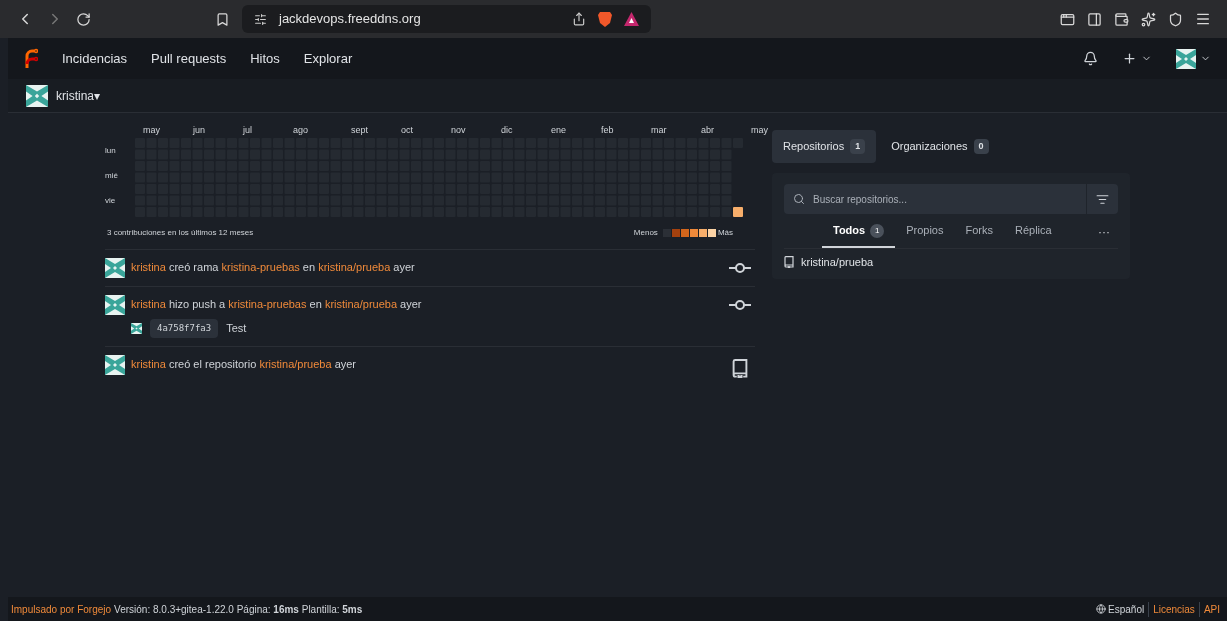  I want to click on count-badge: 0, so click(981, 146).